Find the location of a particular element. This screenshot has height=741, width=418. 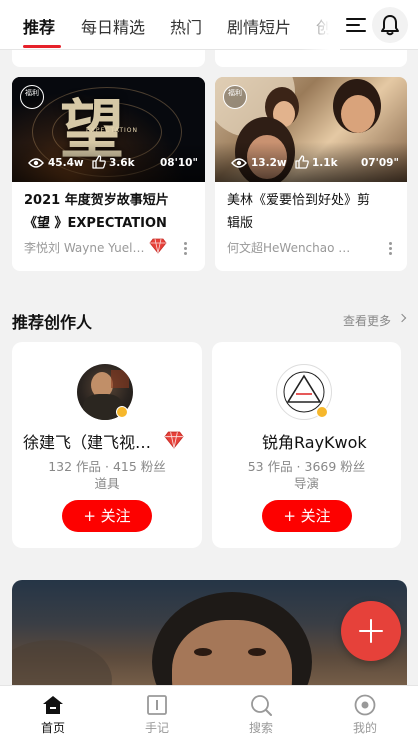

like-count: 1.1k is located at coordinates (325, 163).